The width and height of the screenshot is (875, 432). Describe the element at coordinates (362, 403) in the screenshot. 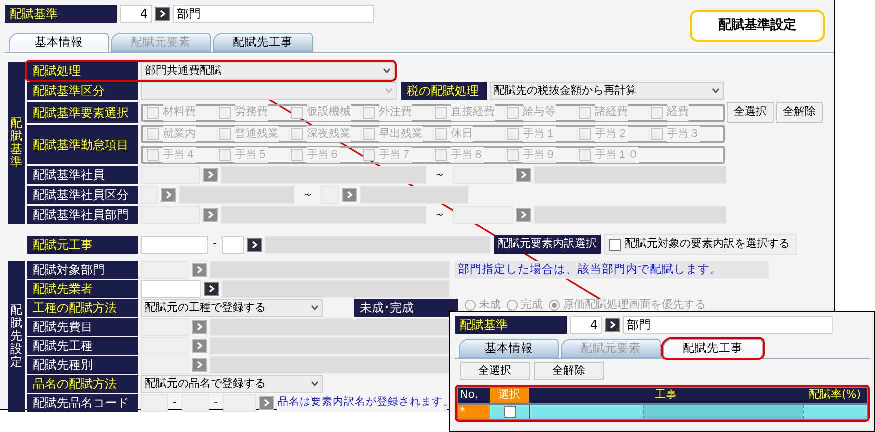

I see `info-note: 品名は要素内訳名が登録されます。` at that location.